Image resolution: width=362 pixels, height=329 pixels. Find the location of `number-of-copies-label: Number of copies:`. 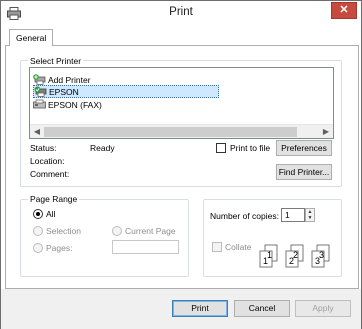

number-of-copies-label: Number of copies: is located at coordinates (244, 216).